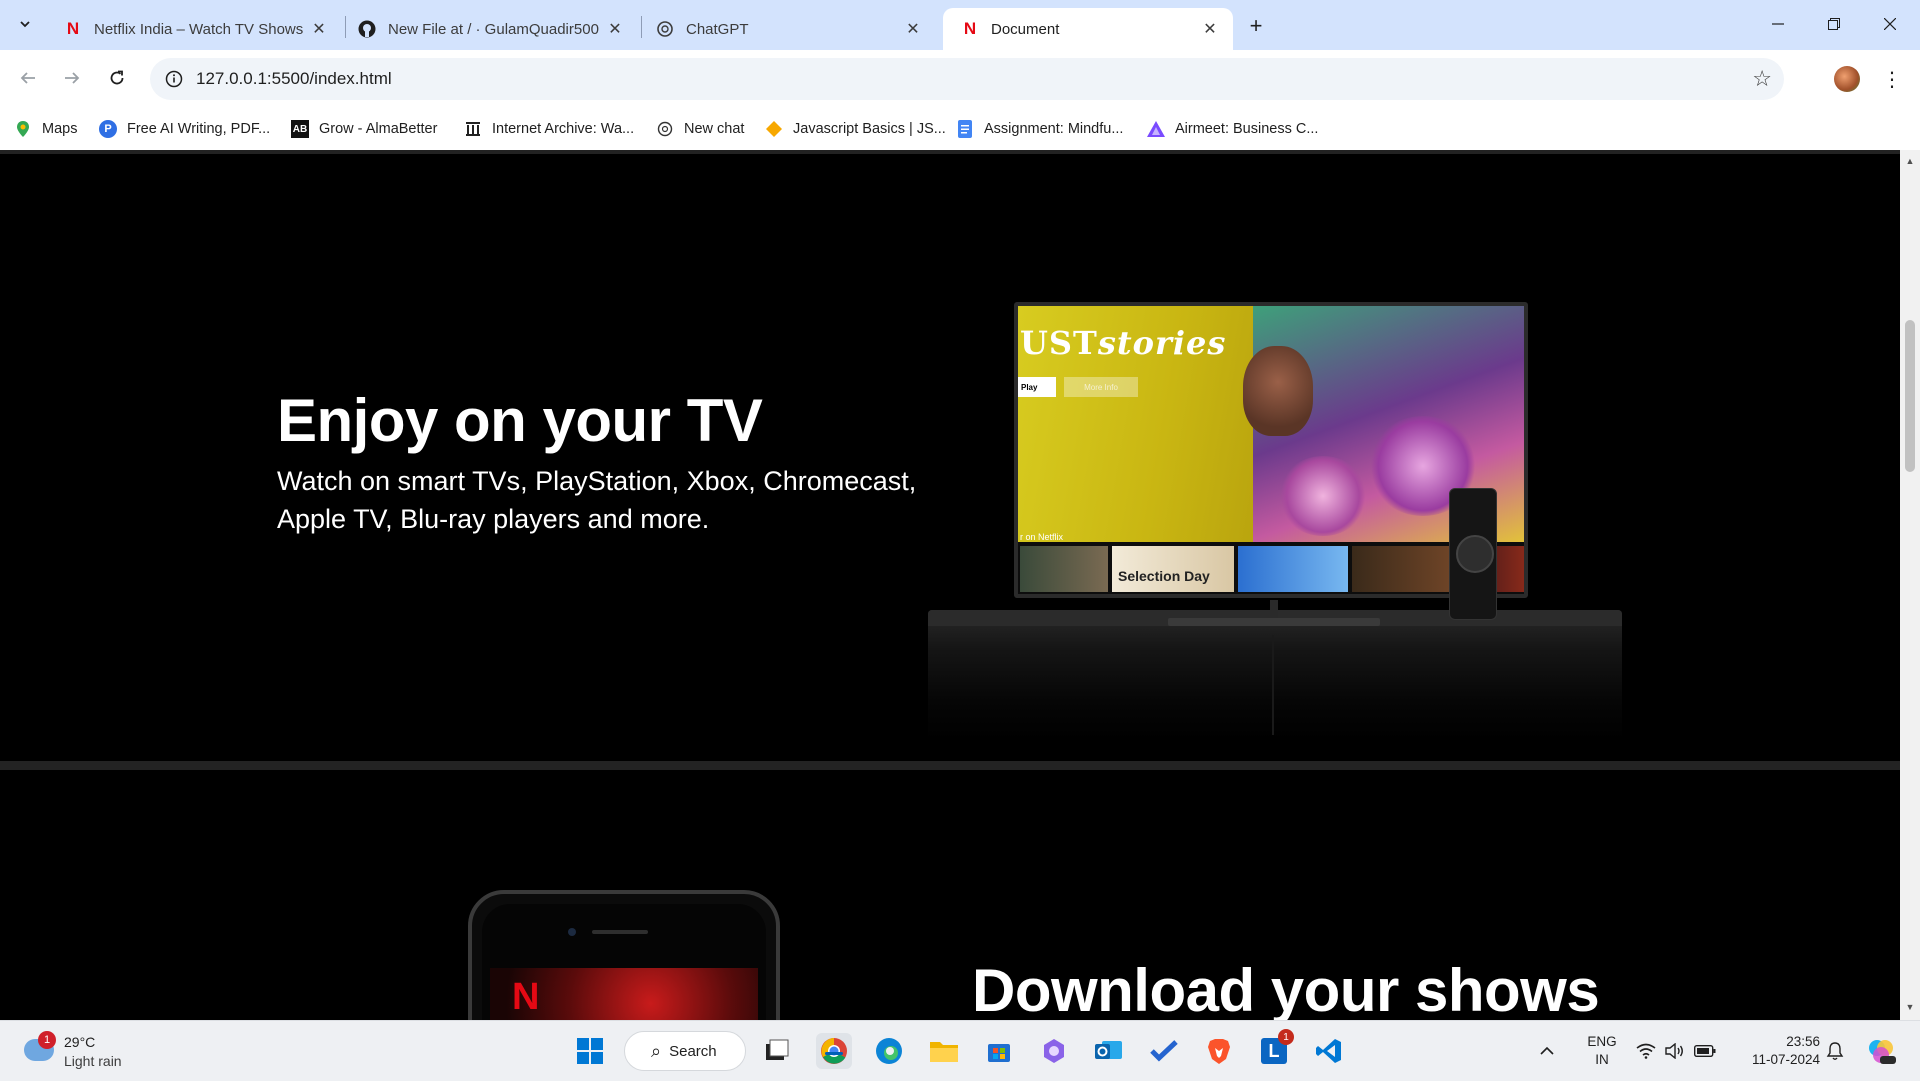  What do you see at coordinates (1785, 1059) in the screenshot?
I see `clock-date: 11-07-2024` at bounding box center [1785, 1059].